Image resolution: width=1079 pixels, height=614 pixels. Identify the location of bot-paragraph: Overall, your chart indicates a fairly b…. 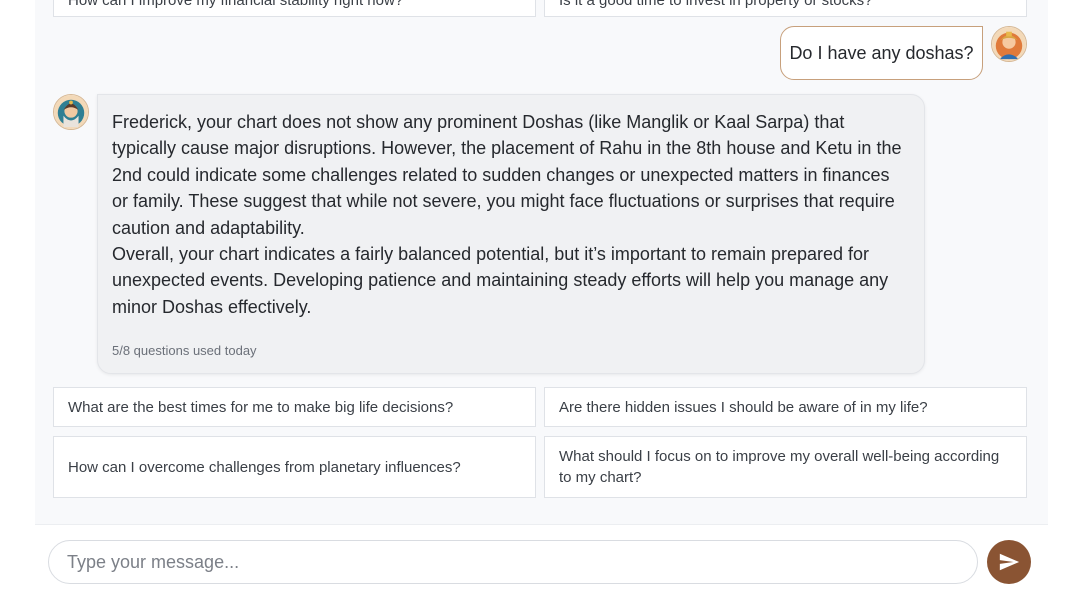
(500, 280).